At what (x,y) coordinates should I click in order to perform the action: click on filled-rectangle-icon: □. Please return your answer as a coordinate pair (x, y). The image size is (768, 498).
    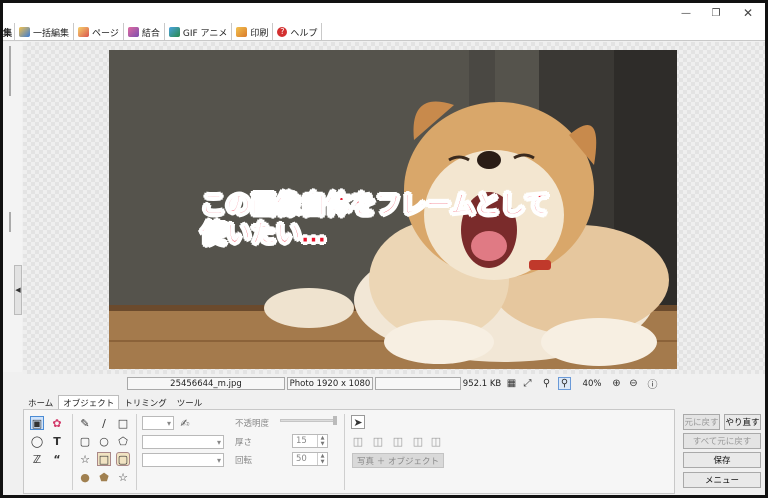
    Looking at the image, I should click on (104, 459).